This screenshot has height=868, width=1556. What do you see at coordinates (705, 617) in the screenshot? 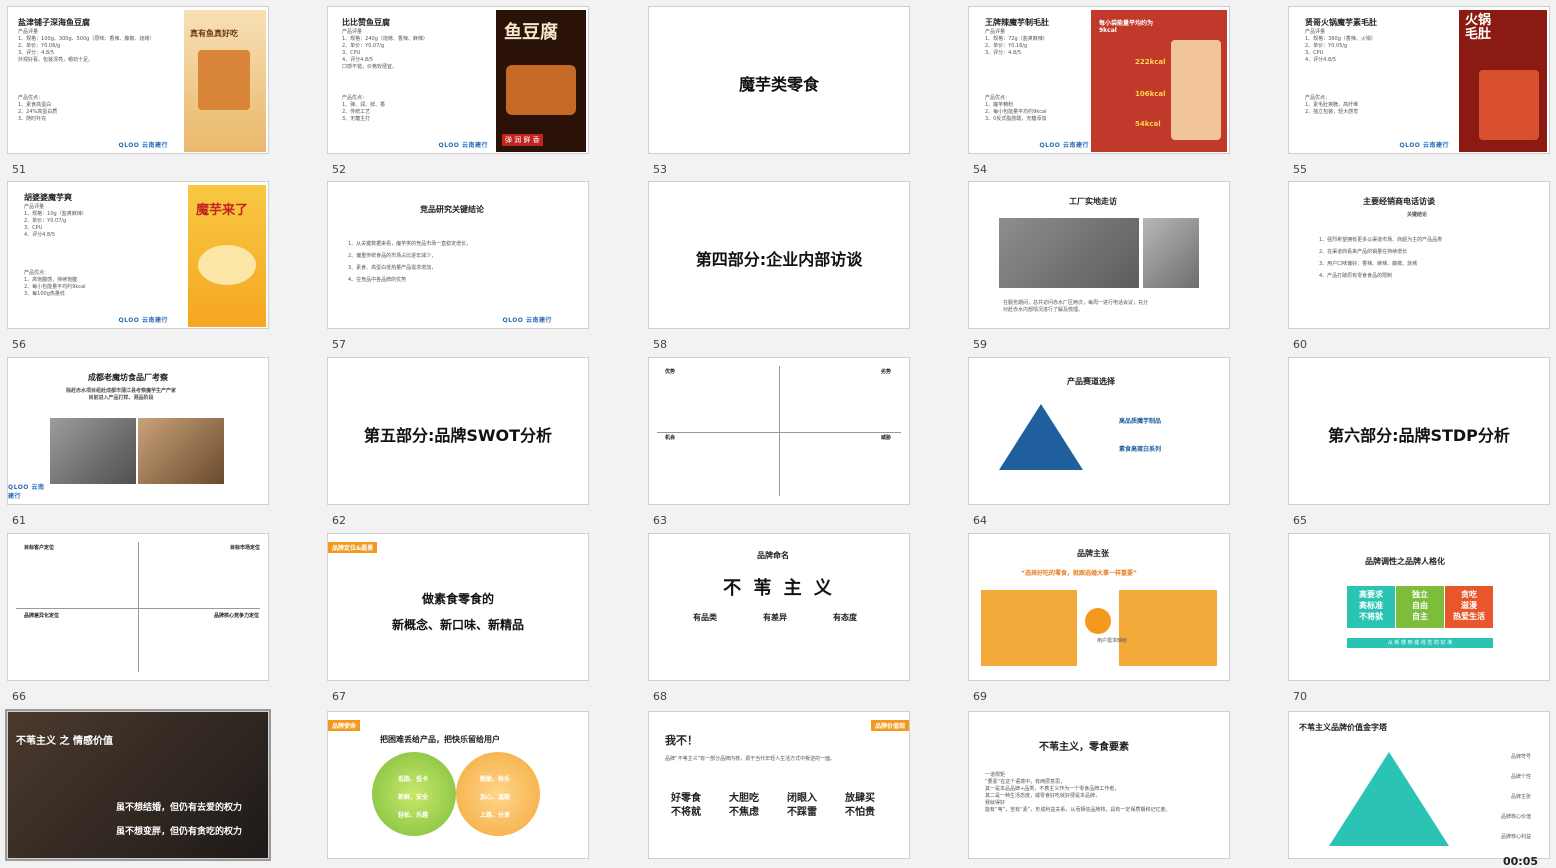
I see `name-column-1: 有品类` at bounding box center [705, 617].